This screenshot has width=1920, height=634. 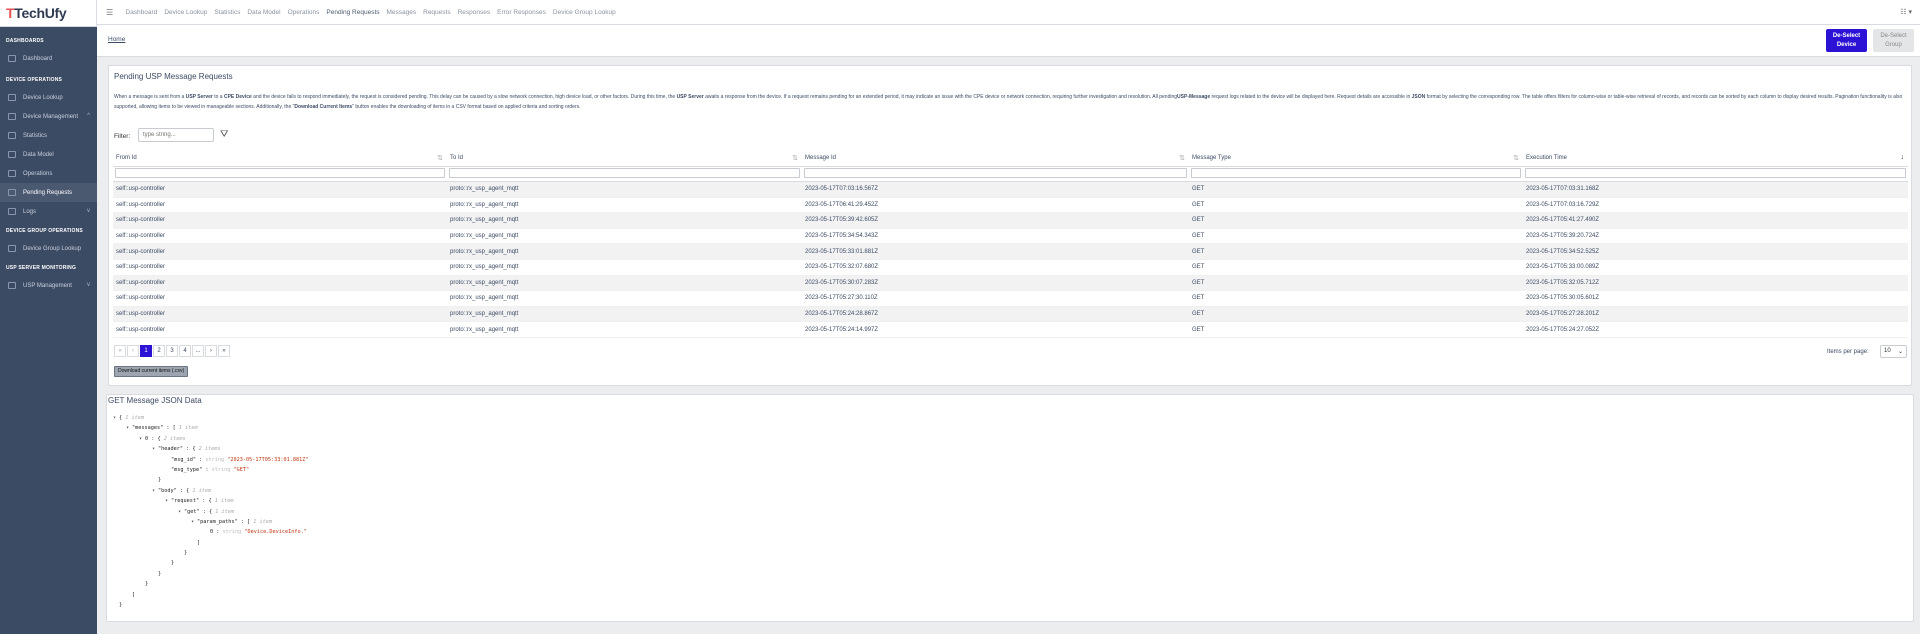 I want to click on topnav-responses: Responses, so click(x=474, y=12).